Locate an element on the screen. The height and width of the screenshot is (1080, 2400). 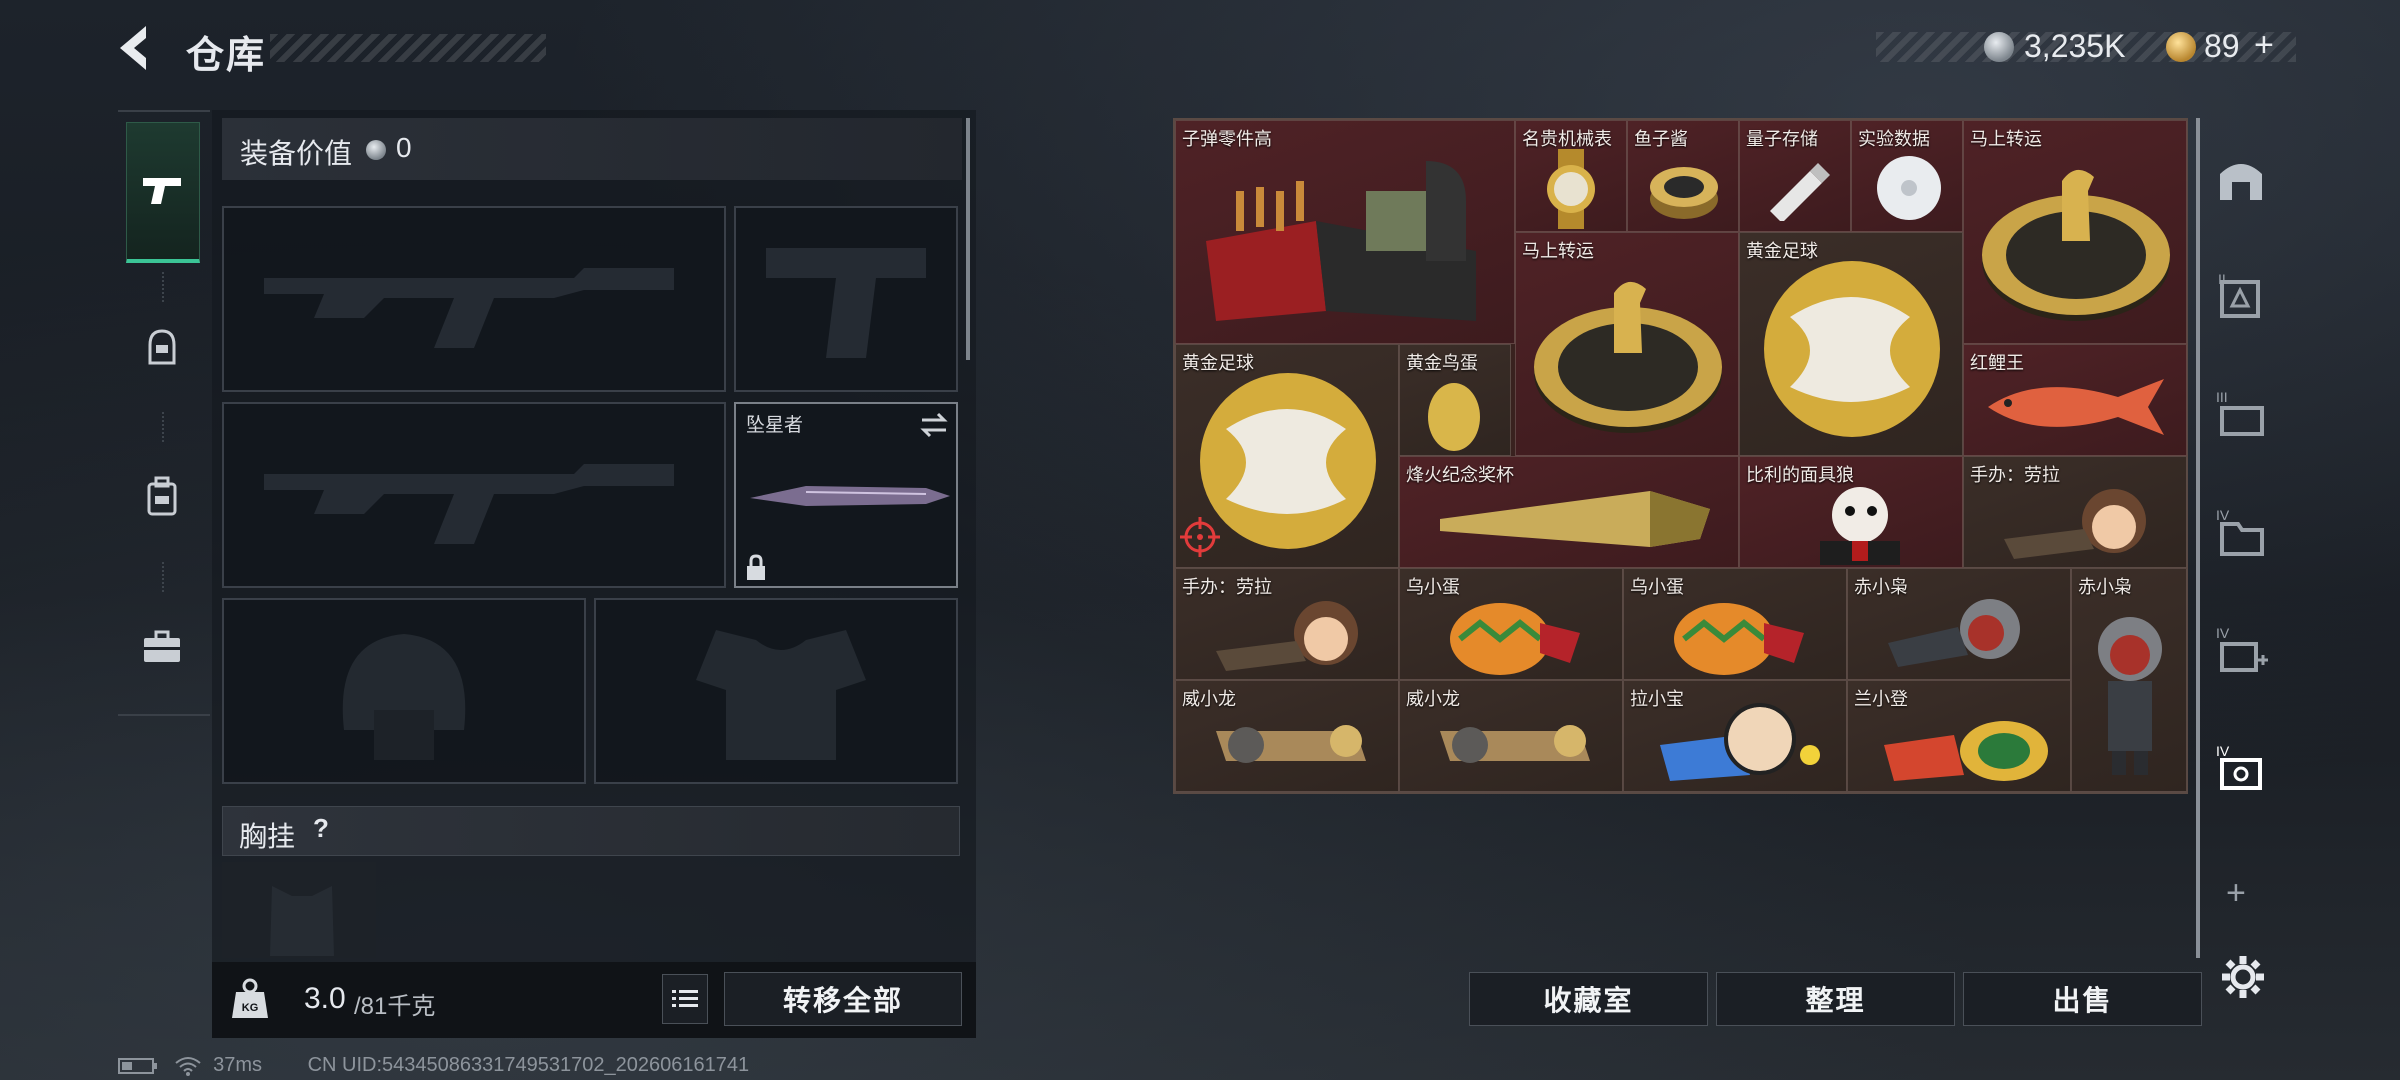
sell-button: 出售 is located at coordinates (2082, 999).